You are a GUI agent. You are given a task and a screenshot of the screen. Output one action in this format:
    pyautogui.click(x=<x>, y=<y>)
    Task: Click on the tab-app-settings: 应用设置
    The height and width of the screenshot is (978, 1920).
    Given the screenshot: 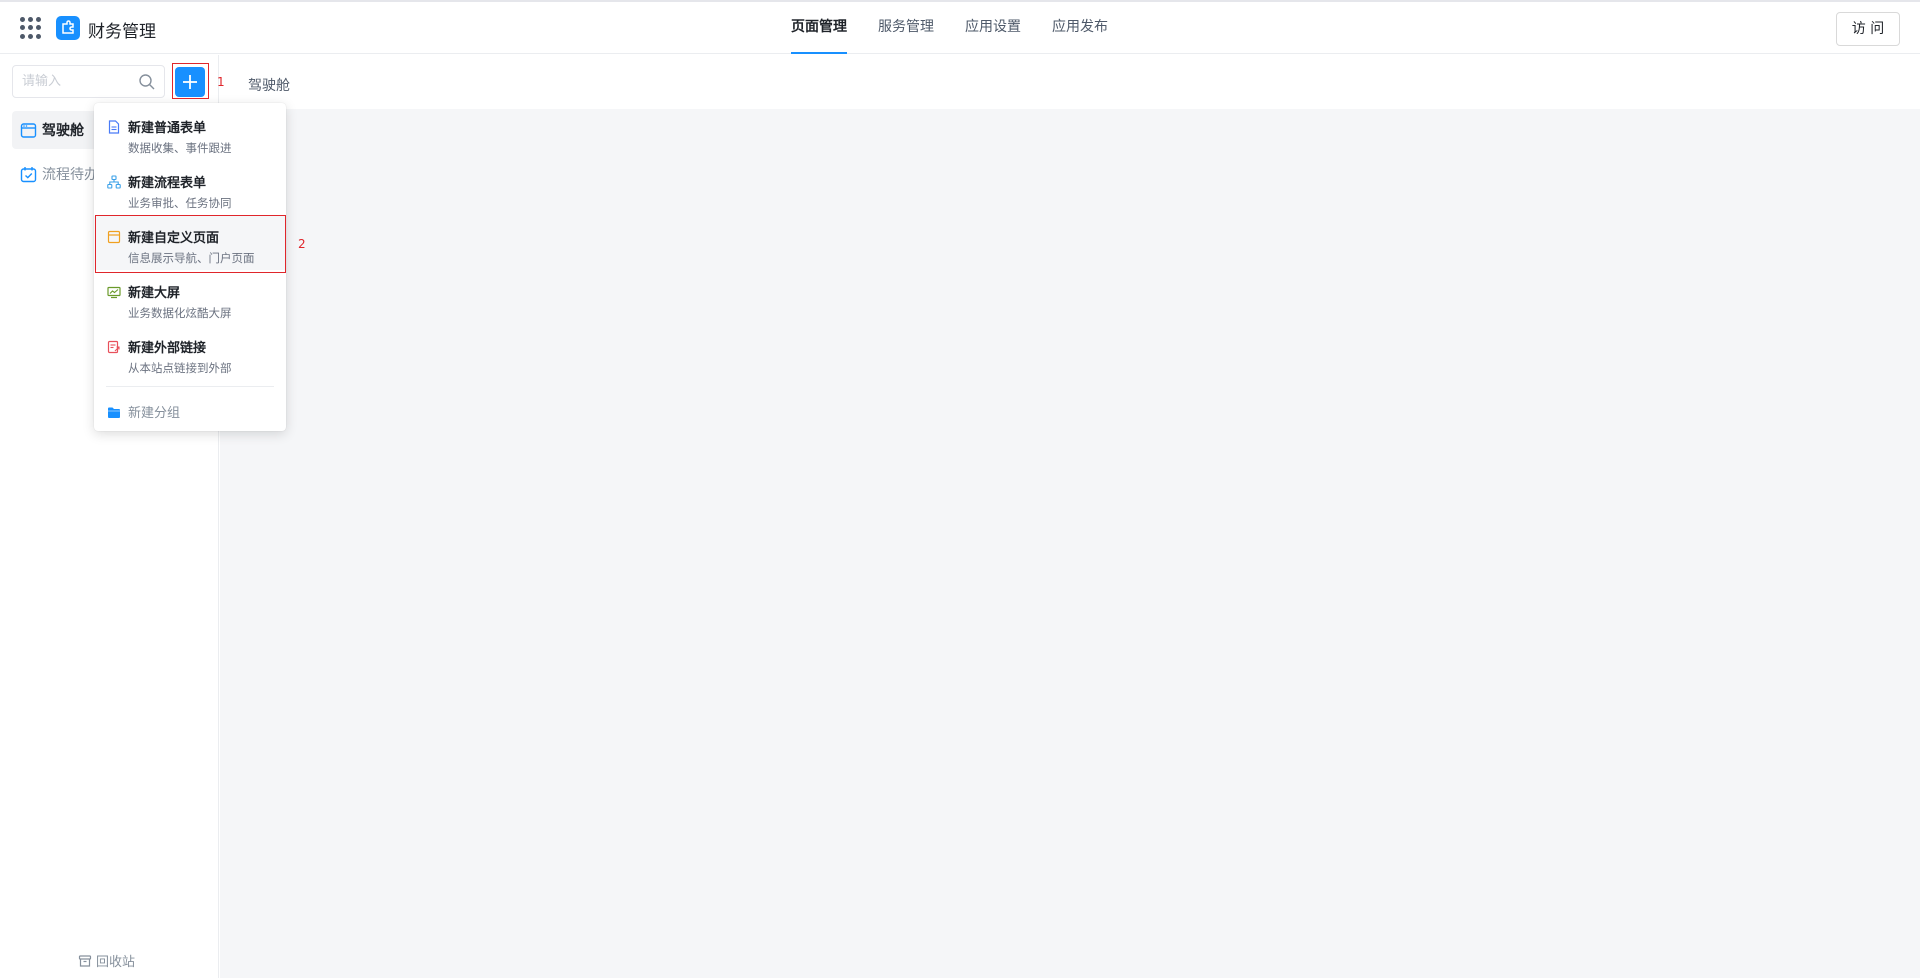 What is the action you would take?
    pyautogui.click(x=993, y=28)
    